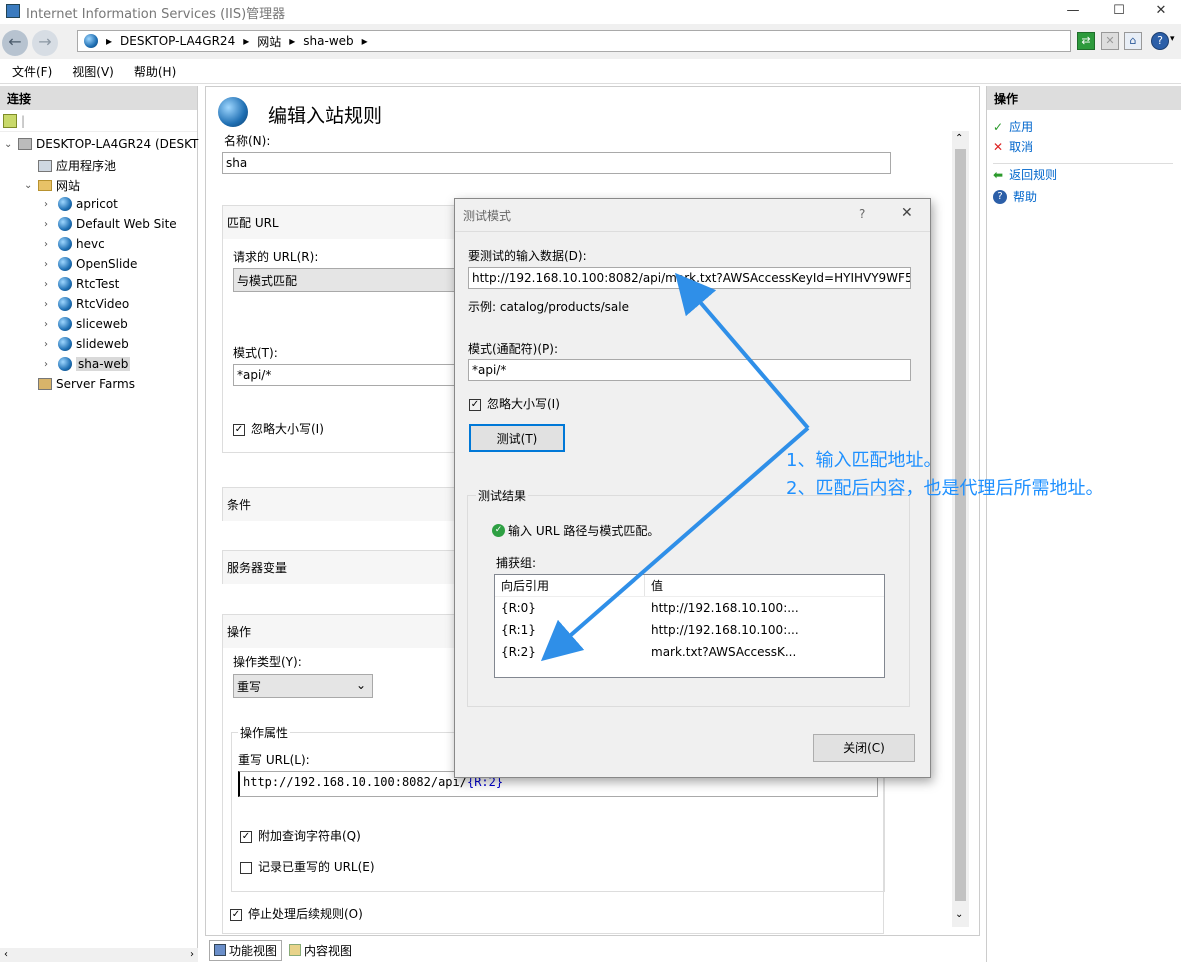  What do you see at coordinates (675, 544) in the screenshot?
I see `arrow-to-capture` at bounding box center [675, 544].